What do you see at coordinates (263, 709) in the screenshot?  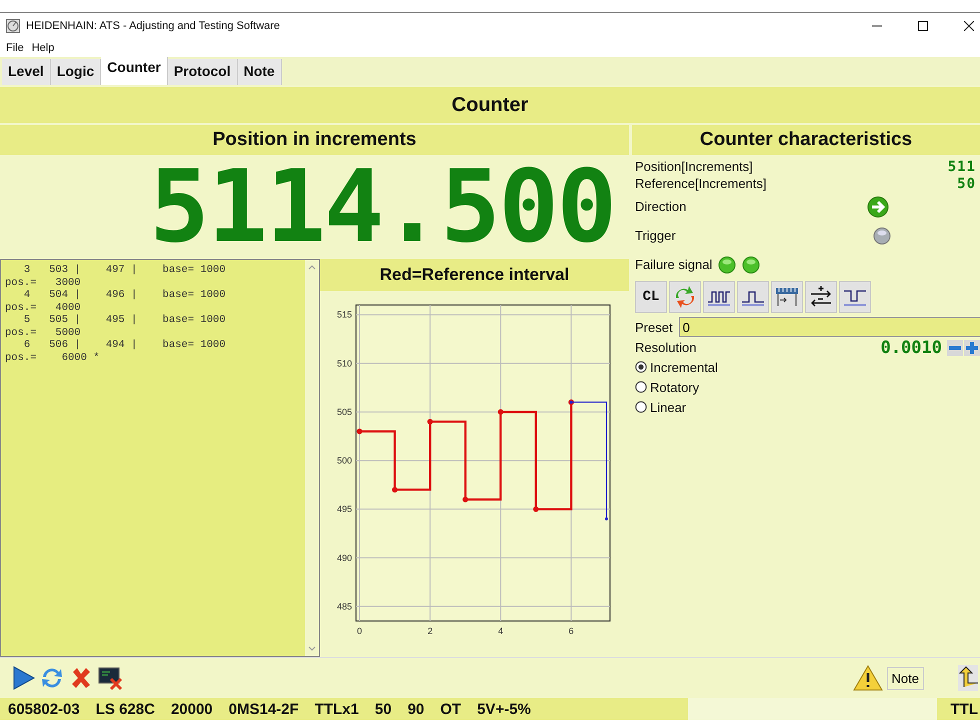 I see `status-field: 0MS14-2F` at bounding box center [263, 709].